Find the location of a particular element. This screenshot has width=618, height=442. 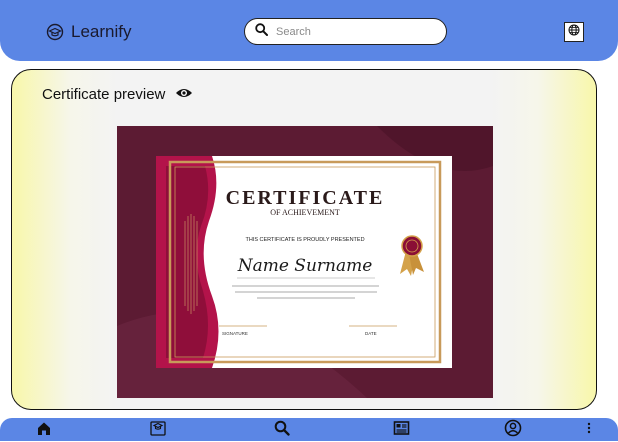

more-icon is located at coordinates (589, 430).